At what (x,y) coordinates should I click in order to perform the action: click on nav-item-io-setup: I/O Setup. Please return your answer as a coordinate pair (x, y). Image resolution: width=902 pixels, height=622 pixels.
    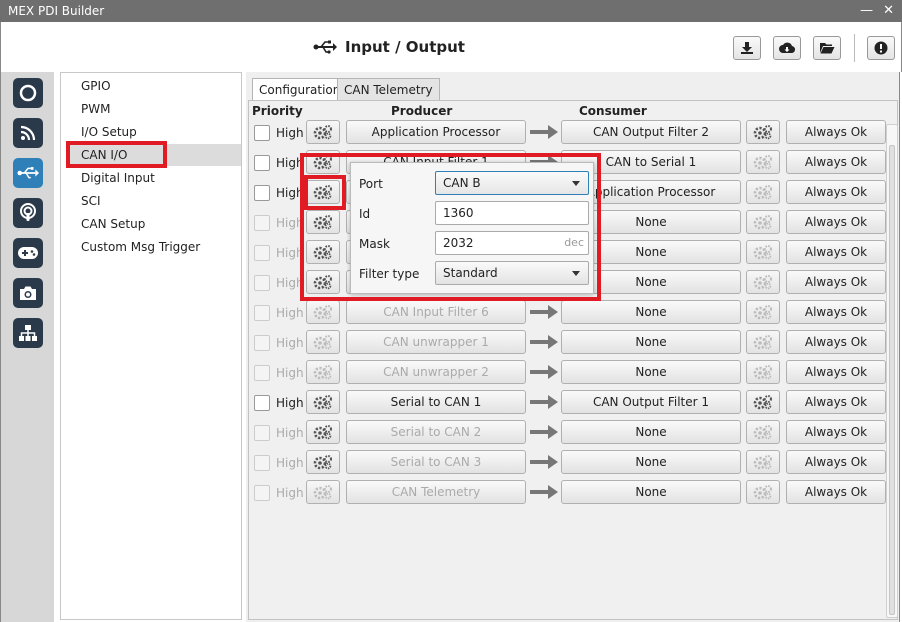
    Looking at the image, I should click on (109, 132).